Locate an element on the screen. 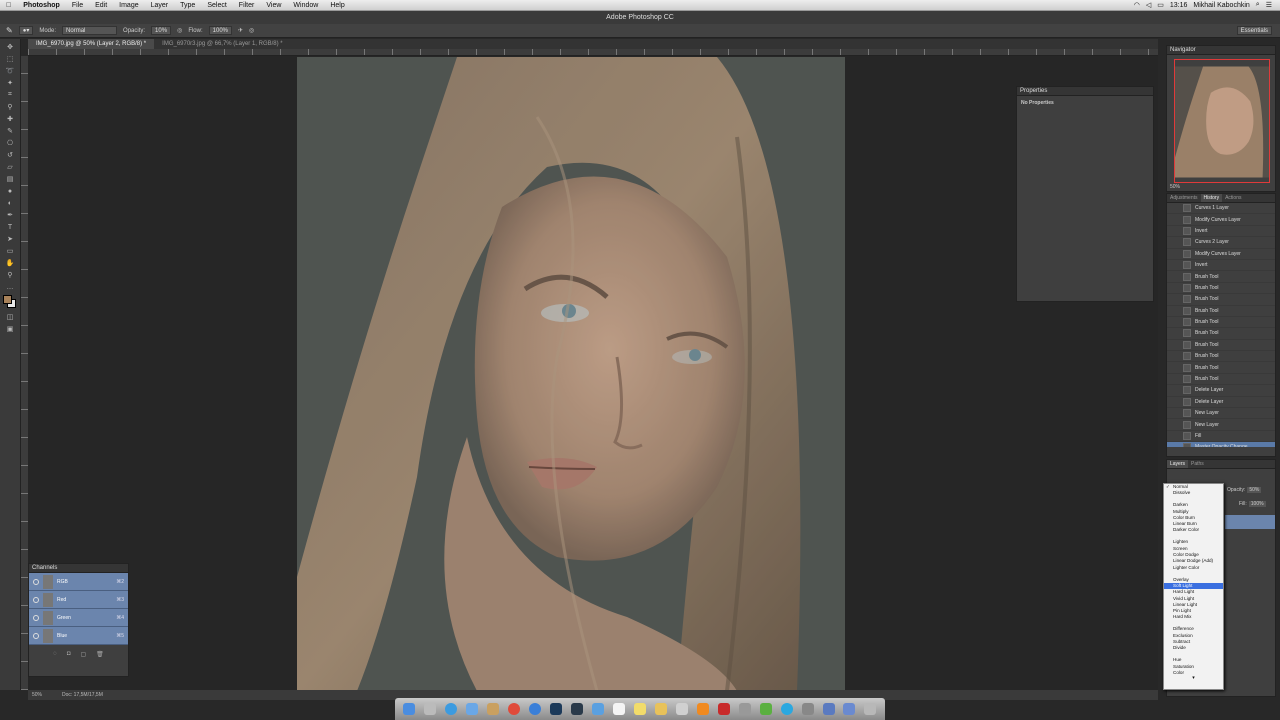 The image size is (1280, 720). navigator-zoom: 50% is located at coordinates (1175, 187).